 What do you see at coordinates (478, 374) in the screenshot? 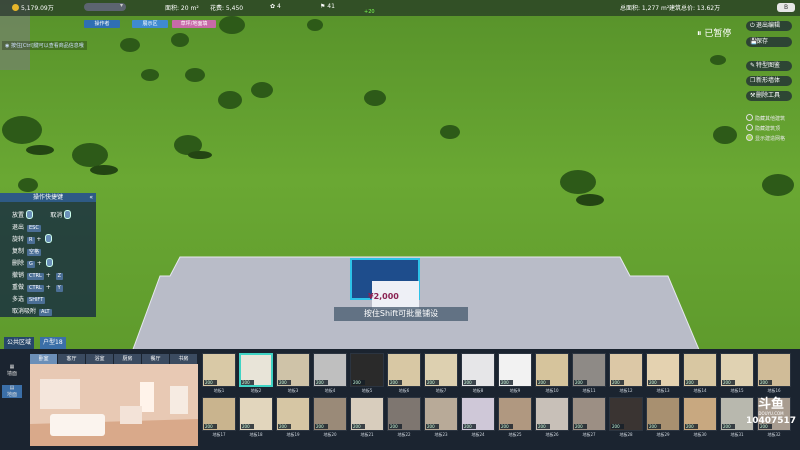
I see `tile-item: 200 地板8` at bounding box center [478, 374].